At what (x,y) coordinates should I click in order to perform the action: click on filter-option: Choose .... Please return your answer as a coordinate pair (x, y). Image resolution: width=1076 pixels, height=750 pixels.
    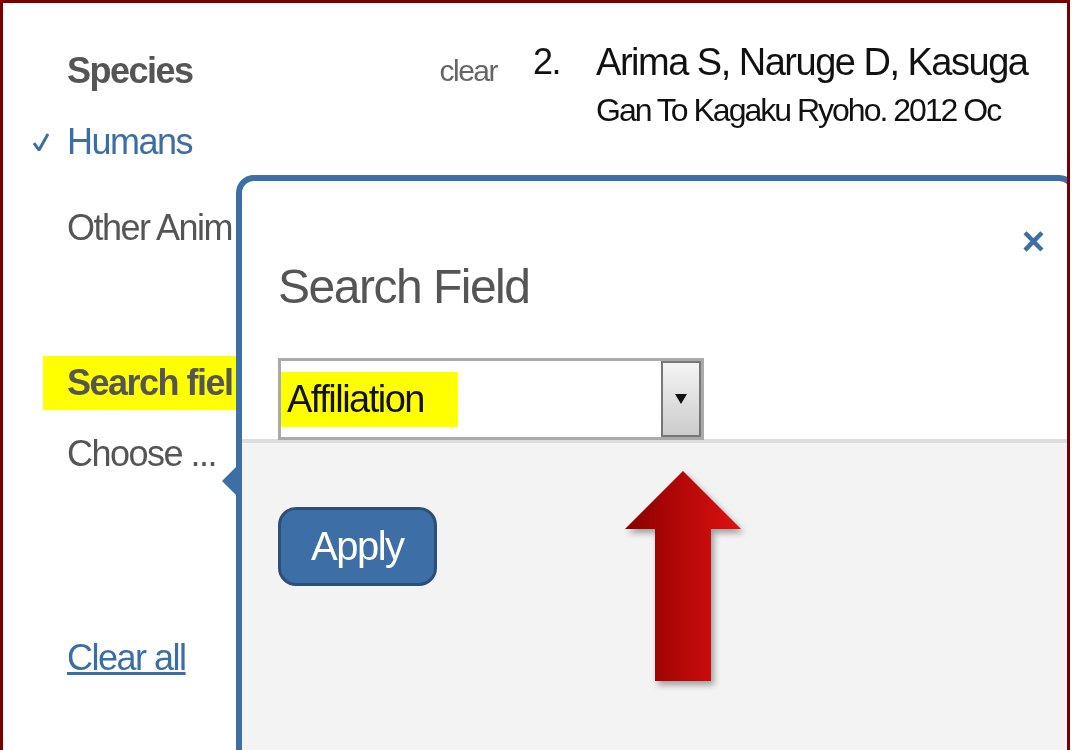
    Looking at the image, I should click on (142, 454).